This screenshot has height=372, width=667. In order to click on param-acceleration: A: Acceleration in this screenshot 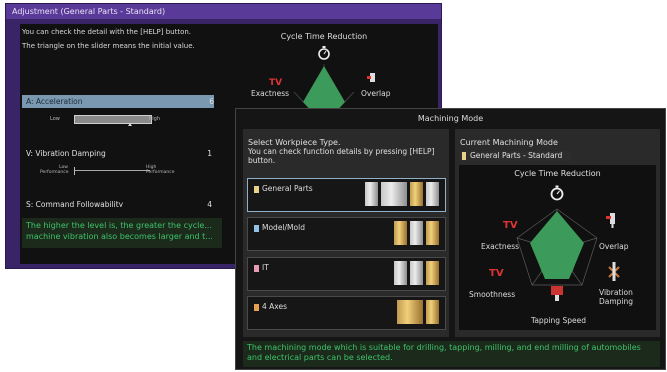, I will do `click(118, 101)`.